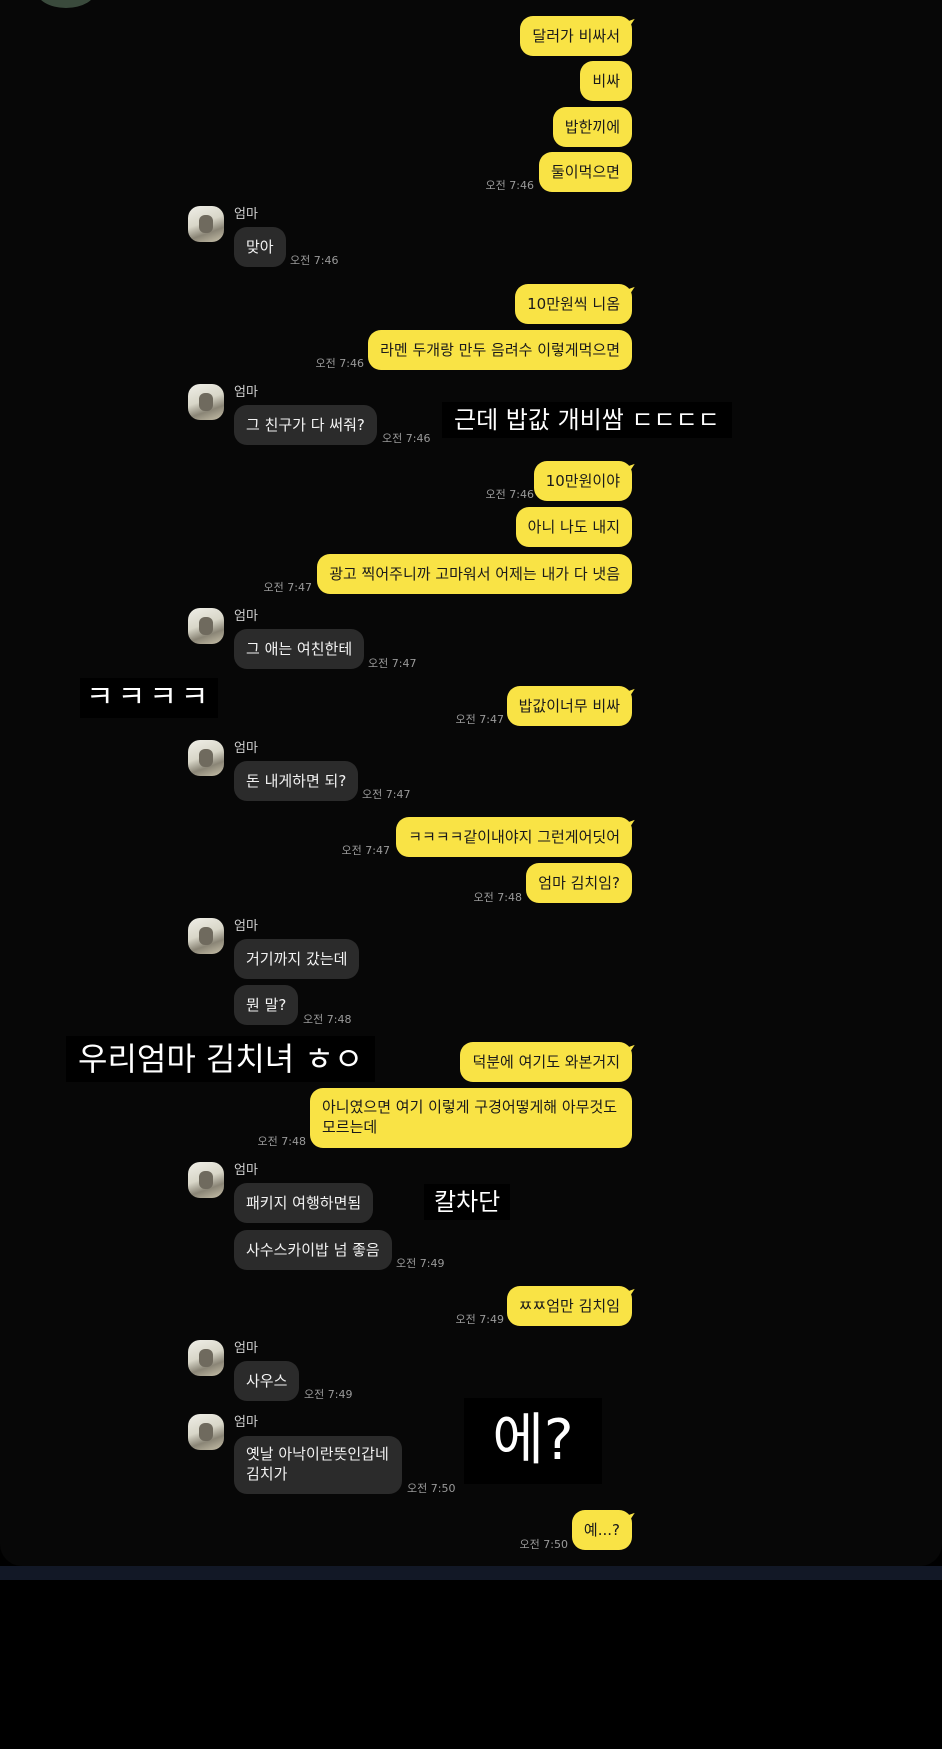 This screenshot has width=942, height=1749. What do you see at coordinates (149, 698) in the screenshot?
I see `text-overlay: ㅋㅋㅋㅋ` at bounding box center [149, 698].